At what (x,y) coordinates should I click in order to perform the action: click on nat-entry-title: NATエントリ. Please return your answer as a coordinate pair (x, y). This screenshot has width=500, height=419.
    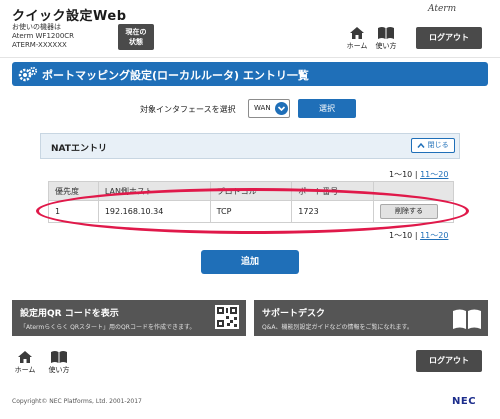
    Looking at the image, I should click on (79, 149).